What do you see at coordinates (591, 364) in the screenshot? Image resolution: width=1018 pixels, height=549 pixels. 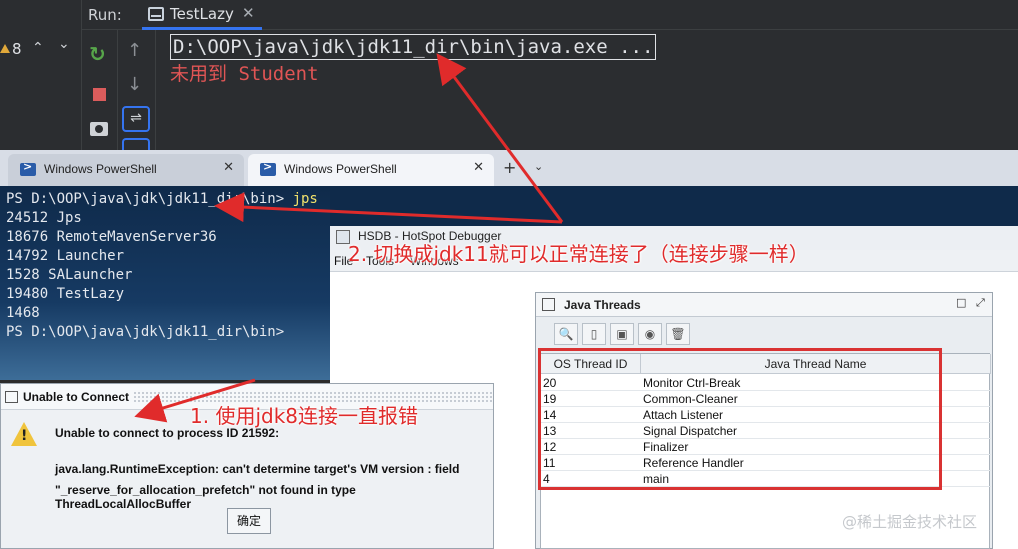 I see `column-header-os-thread-id: OS Thread ID` at bounding box center [591, 364].